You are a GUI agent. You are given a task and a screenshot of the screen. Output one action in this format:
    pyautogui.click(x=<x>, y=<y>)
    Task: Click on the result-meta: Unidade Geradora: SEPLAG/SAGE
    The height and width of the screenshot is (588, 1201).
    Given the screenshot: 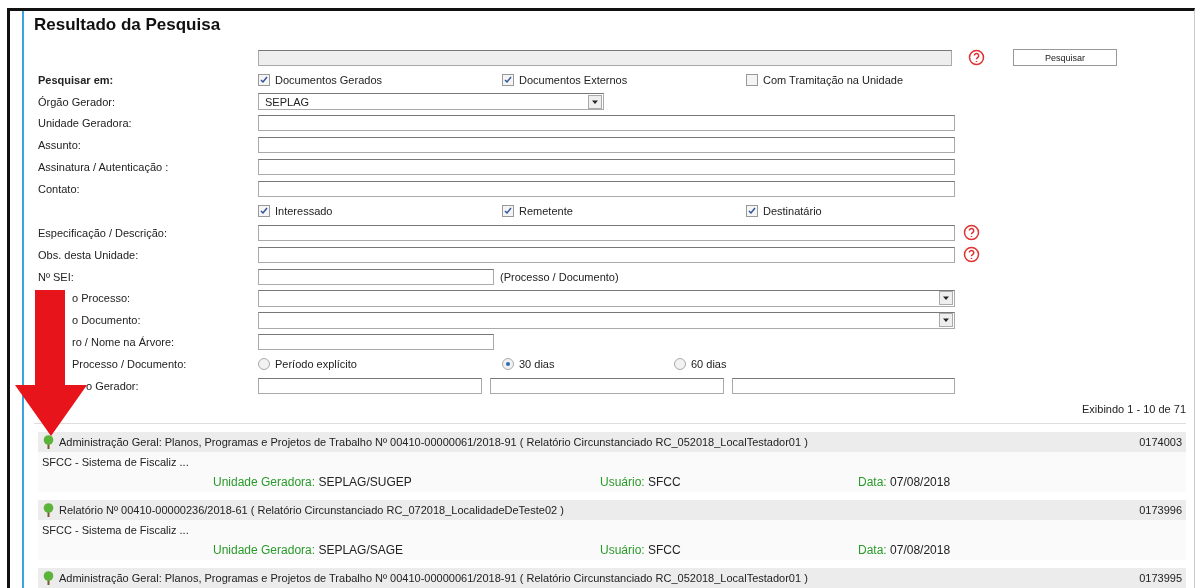 What is the action you would take?
    pyautogui.click(x=309, y=549)
    